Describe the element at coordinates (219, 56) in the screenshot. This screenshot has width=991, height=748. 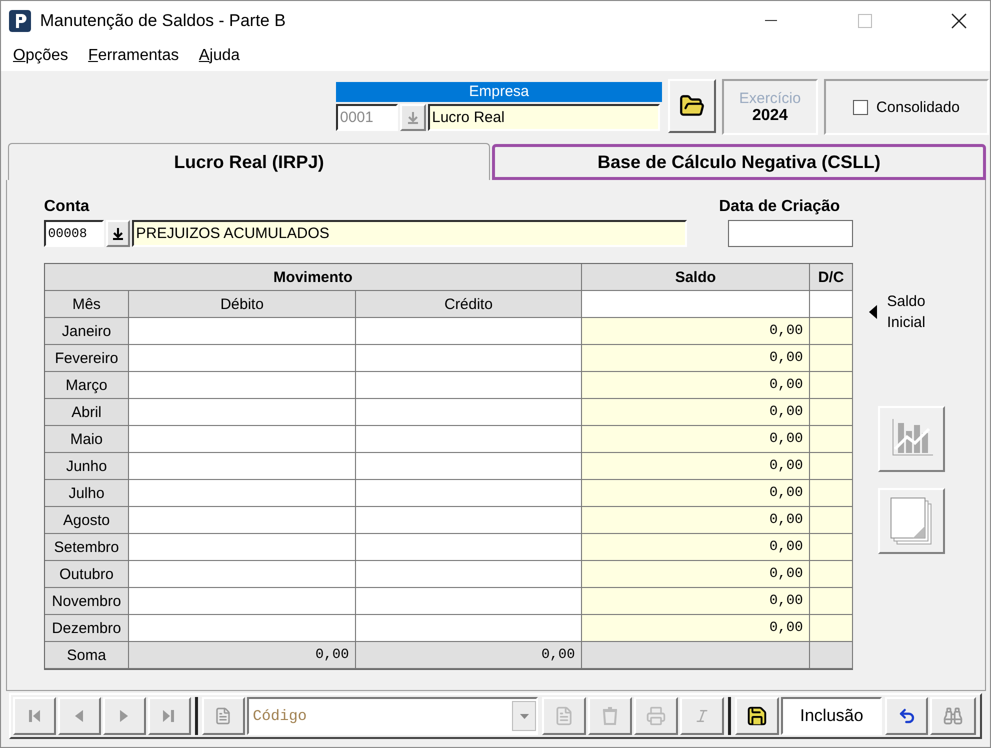
I see `menu-item: Ajuda` at that location.